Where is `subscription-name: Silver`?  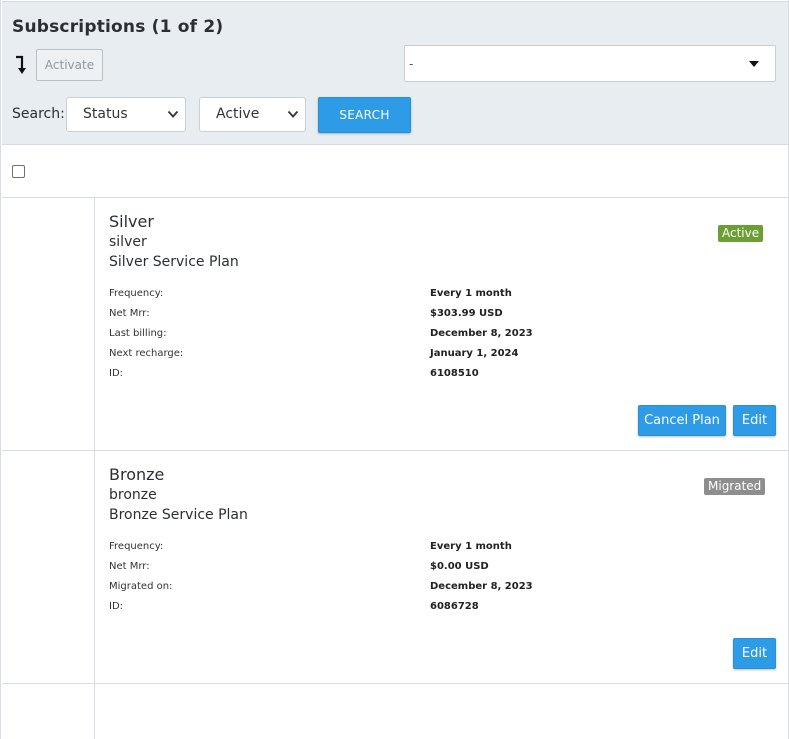
subscription-name: Silver is located at coordinates (131, 221).